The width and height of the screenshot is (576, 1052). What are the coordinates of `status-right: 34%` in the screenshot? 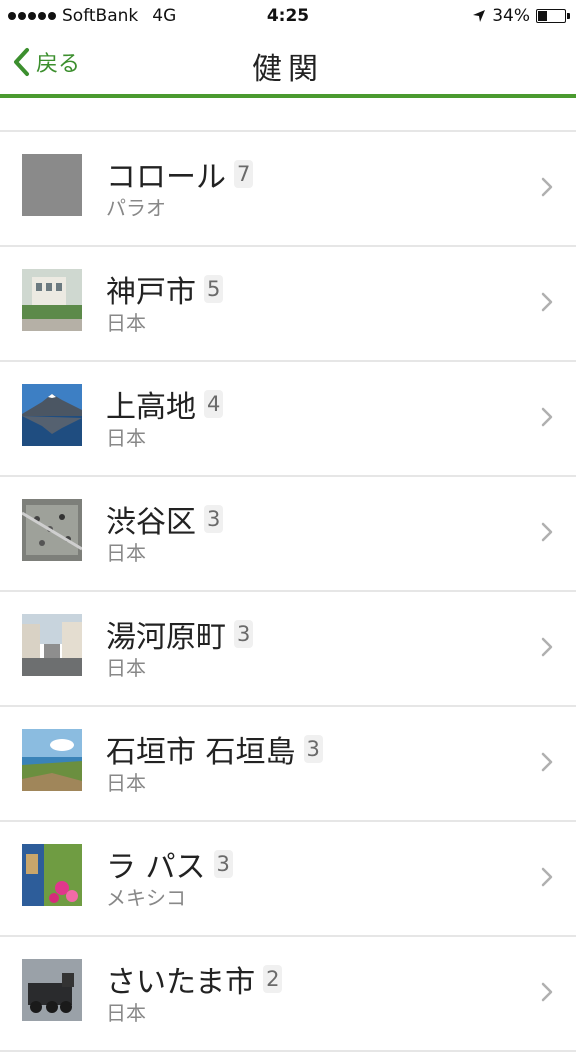 It's located at (521, 16).